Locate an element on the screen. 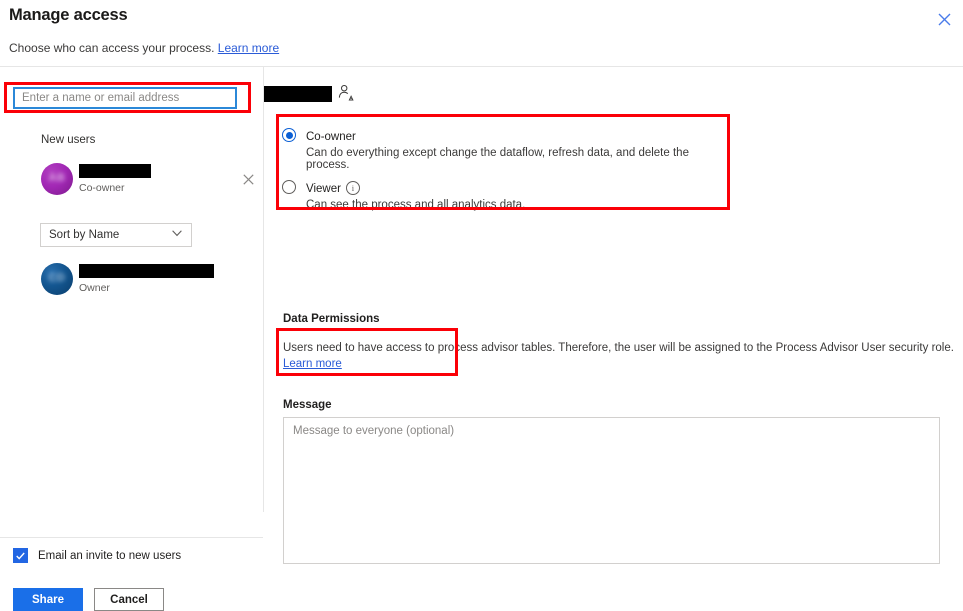  new-users-label: New users is located at coordinates (68, 140).